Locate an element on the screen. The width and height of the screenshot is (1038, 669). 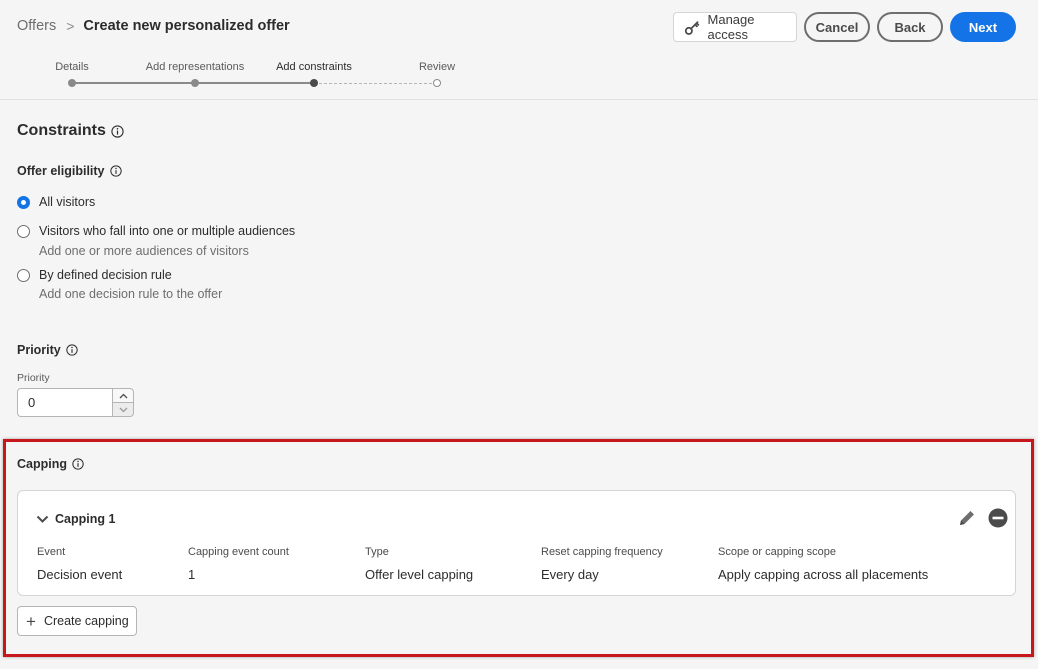
capping-column-event: Event Decision event is located at coordinates (79, 564).